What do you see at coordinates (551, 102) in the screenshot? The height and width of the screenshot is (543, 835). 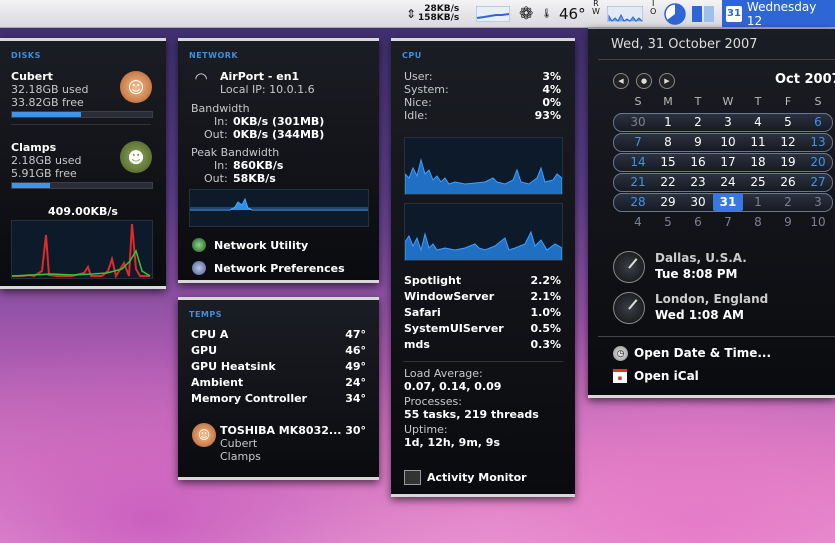 I see `cpu-stat-value: 0%` at bounding box center [551, 102].